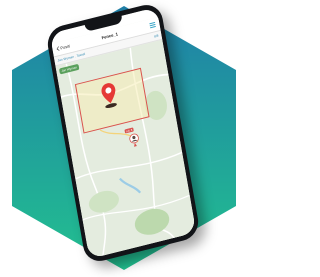 Image resolution: width=320 pixels, height=277 pixels. What do you see at coordinates (156, 36) in the screenshot?
I see `device-count: 8/8` at bounding box center [156, 36].